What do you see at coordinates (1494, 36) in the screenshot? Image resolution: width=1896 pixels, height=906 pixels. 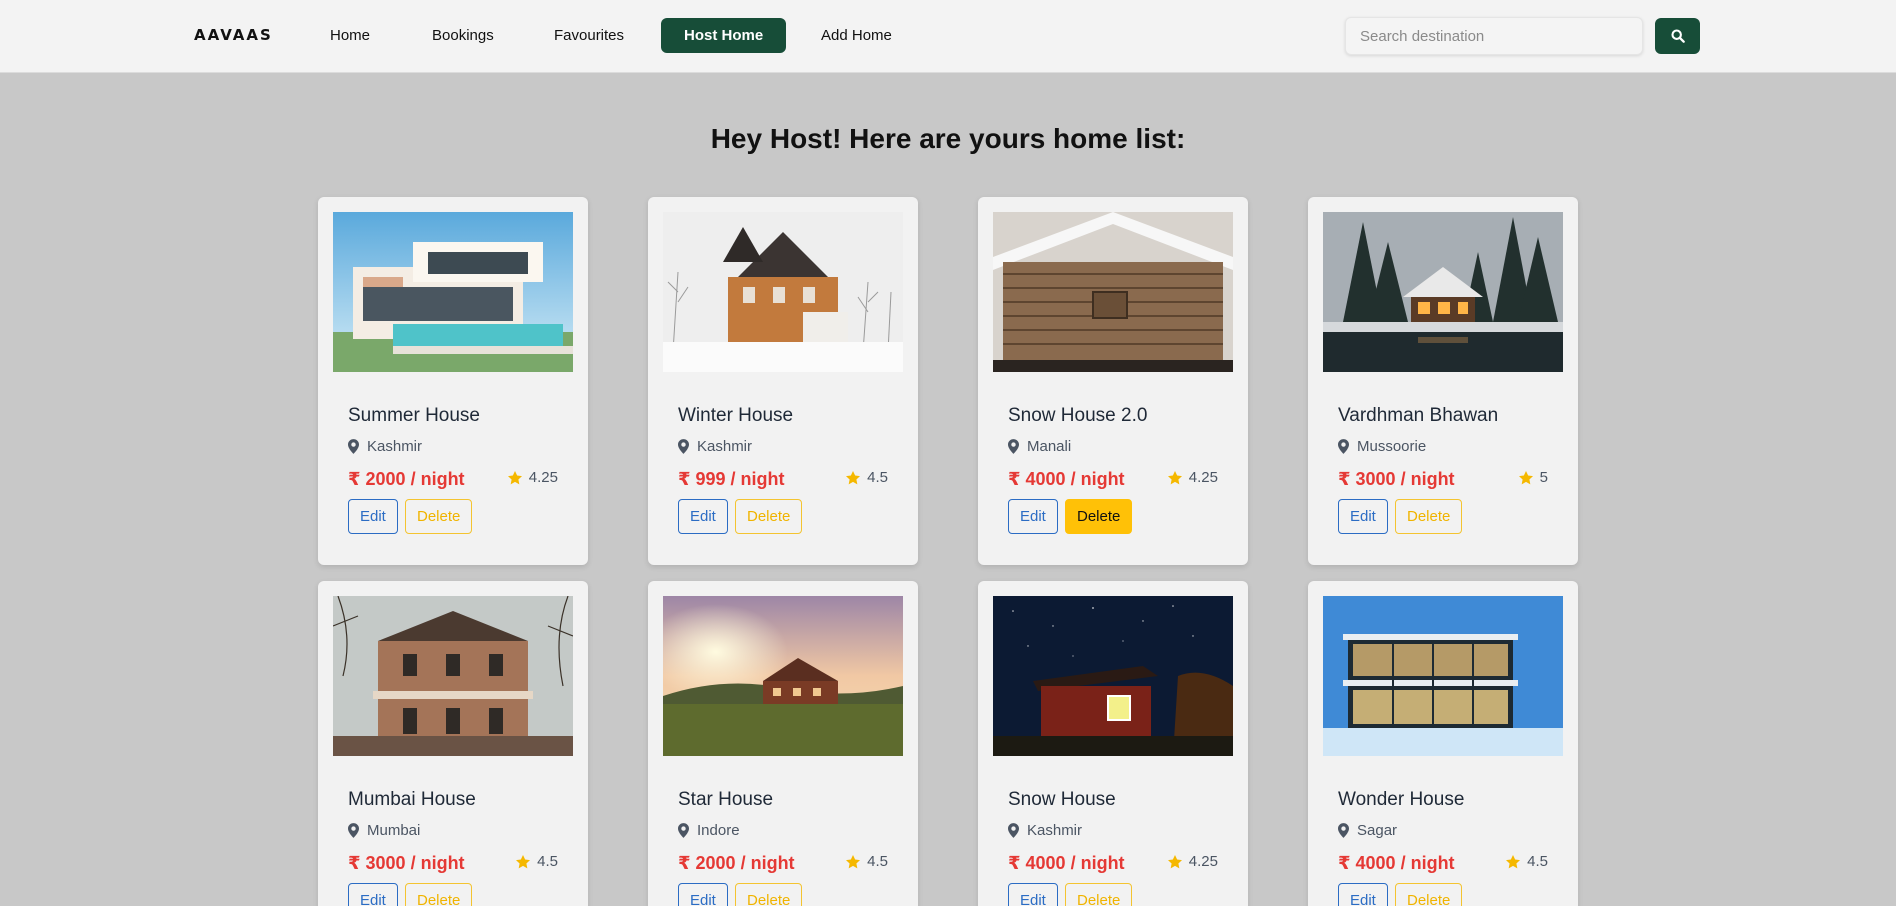 I see `search-input` at bounding box center [1494, 36].